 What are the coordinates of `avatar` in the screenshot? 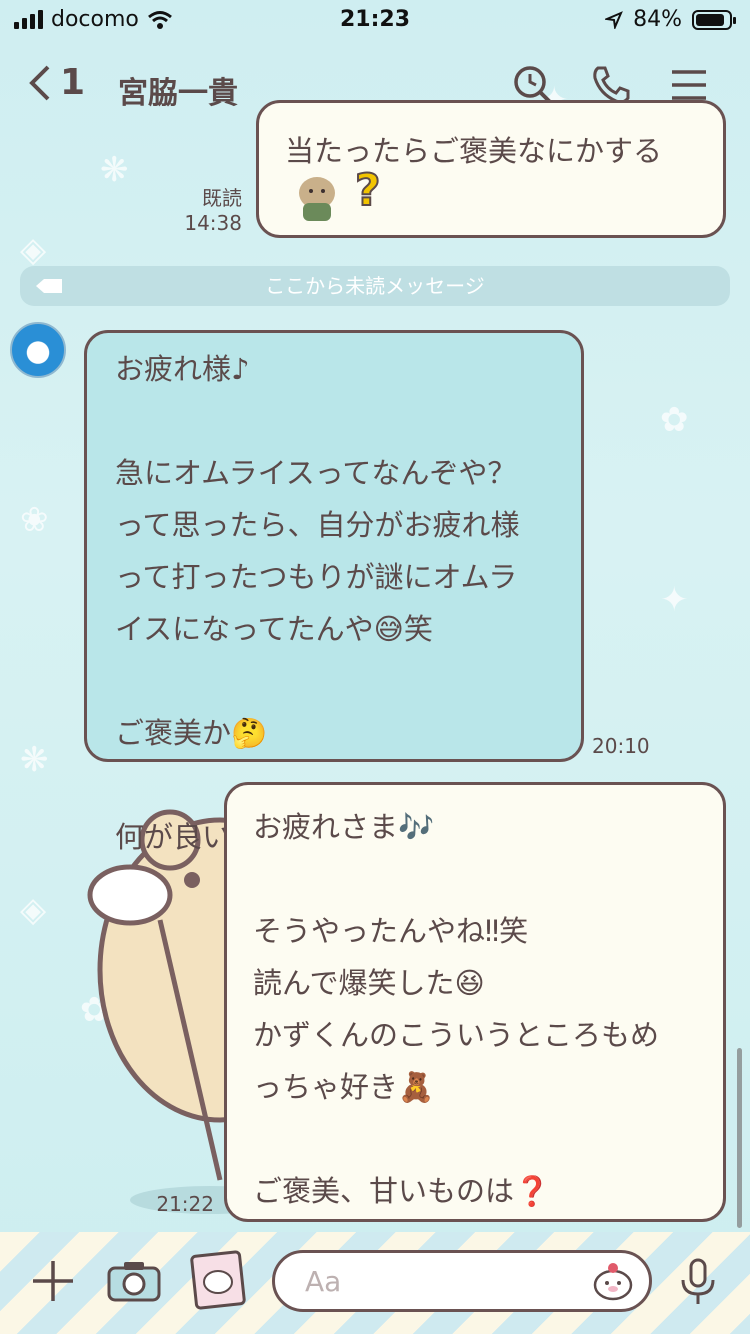 It's located at (38, 350).